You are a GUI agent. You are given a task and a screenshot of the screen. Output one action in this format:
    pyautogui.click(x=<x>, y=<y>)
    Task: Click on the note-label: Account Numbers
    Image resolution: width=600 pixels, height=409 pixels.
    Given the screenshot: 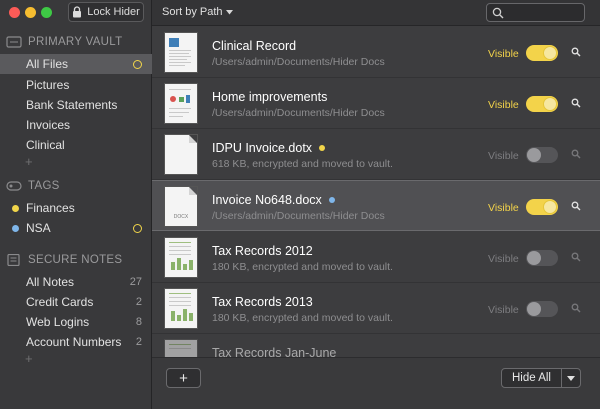 What is the action you would take?
    pyautogui.click(x=74, y=342)
    